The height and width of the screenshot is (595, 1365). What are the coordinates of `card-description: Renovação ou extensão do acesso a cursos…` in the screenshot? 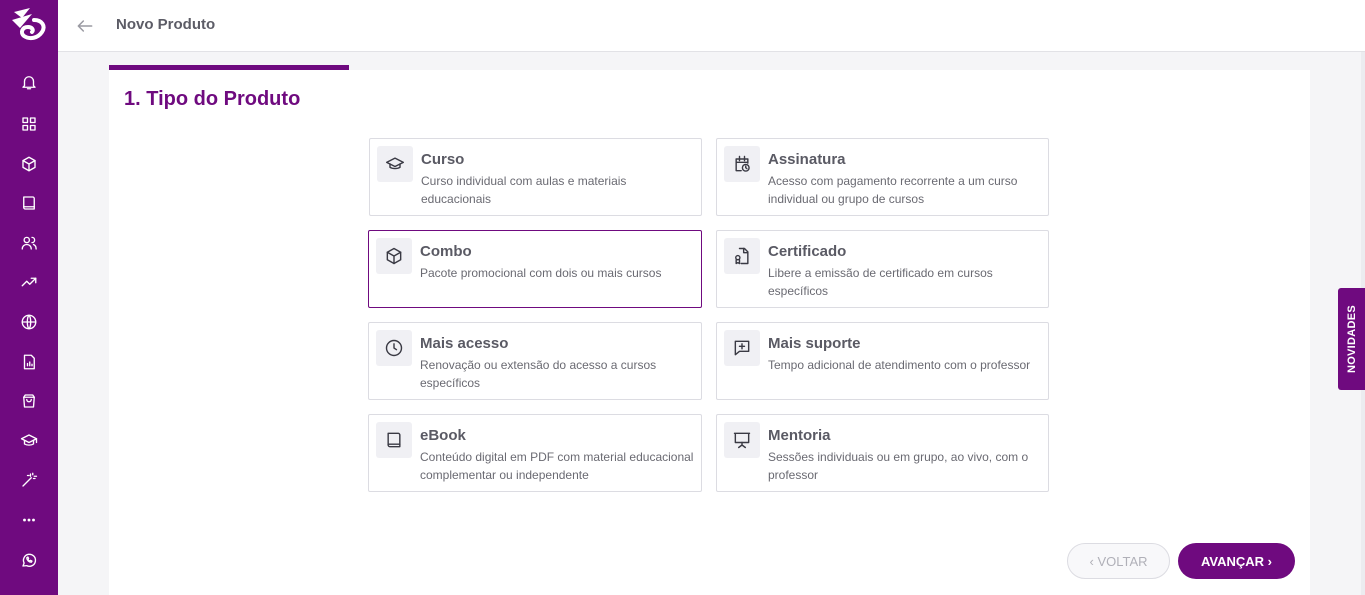 It's located at (538, 374).